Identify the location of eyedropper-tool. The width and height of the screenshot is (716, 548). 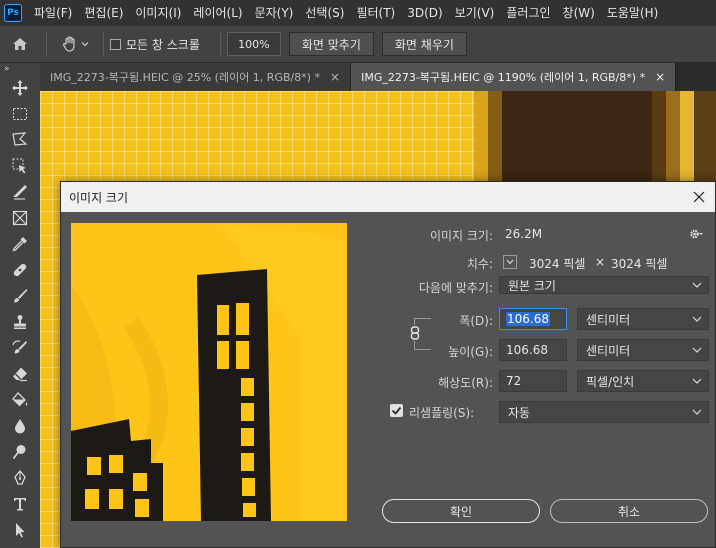
(20, 244).